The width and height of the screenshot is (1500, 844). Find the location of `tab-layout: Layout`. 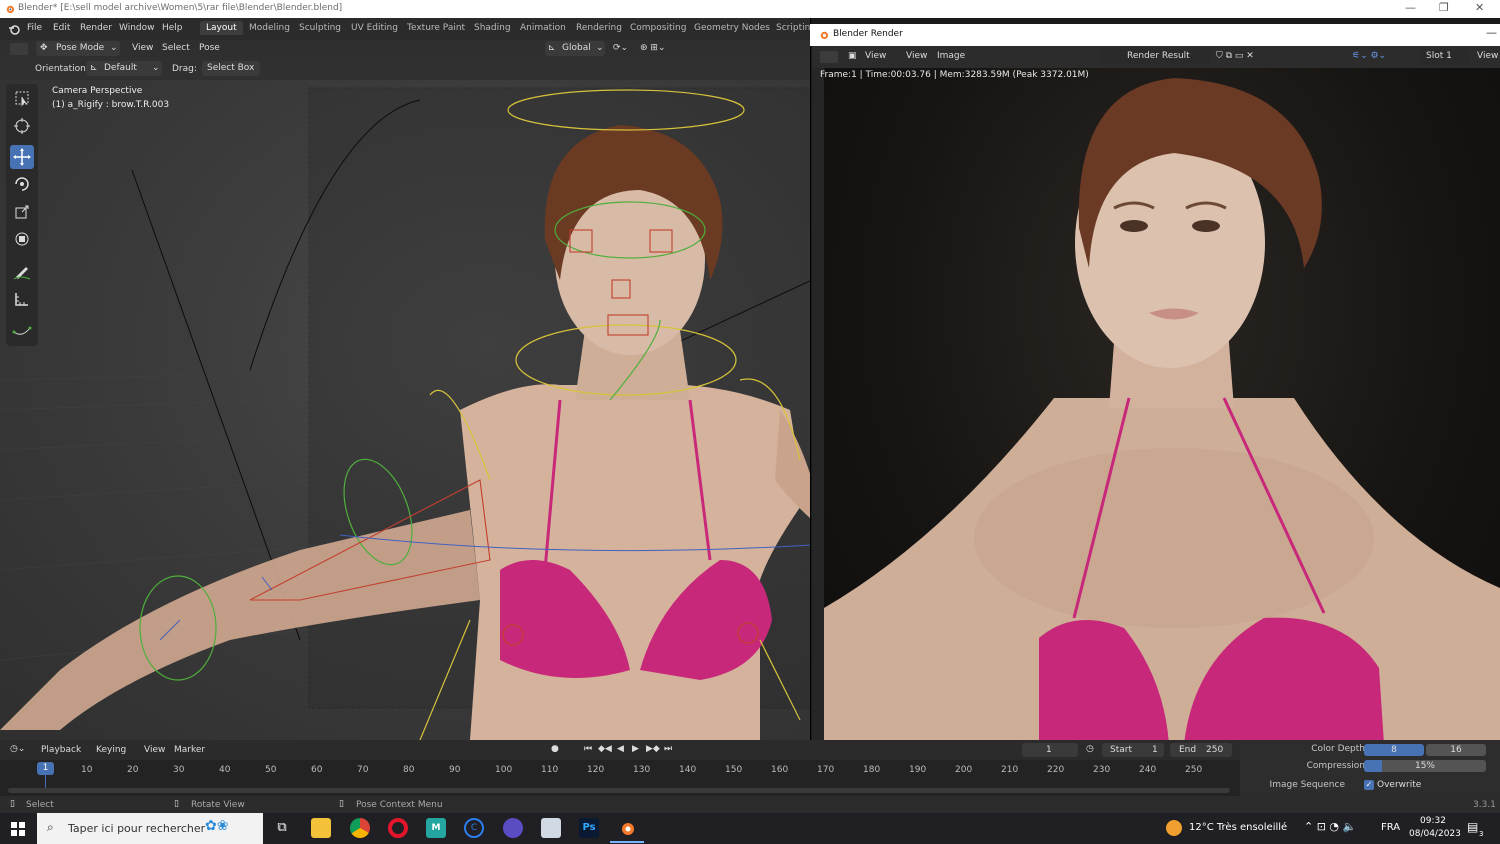

tab-layout: Layout is located at coordinates (221, 28).